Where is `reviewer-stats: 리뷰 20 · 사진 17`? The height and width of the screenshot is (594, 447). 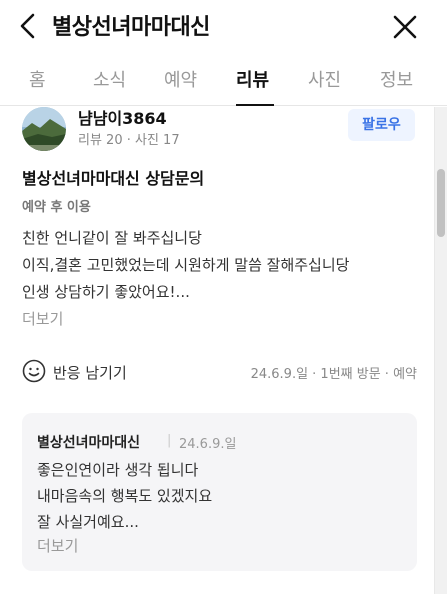
reviewer-stats: 리뷰 20 · 사진 17 is located at coordinates (129, 140).